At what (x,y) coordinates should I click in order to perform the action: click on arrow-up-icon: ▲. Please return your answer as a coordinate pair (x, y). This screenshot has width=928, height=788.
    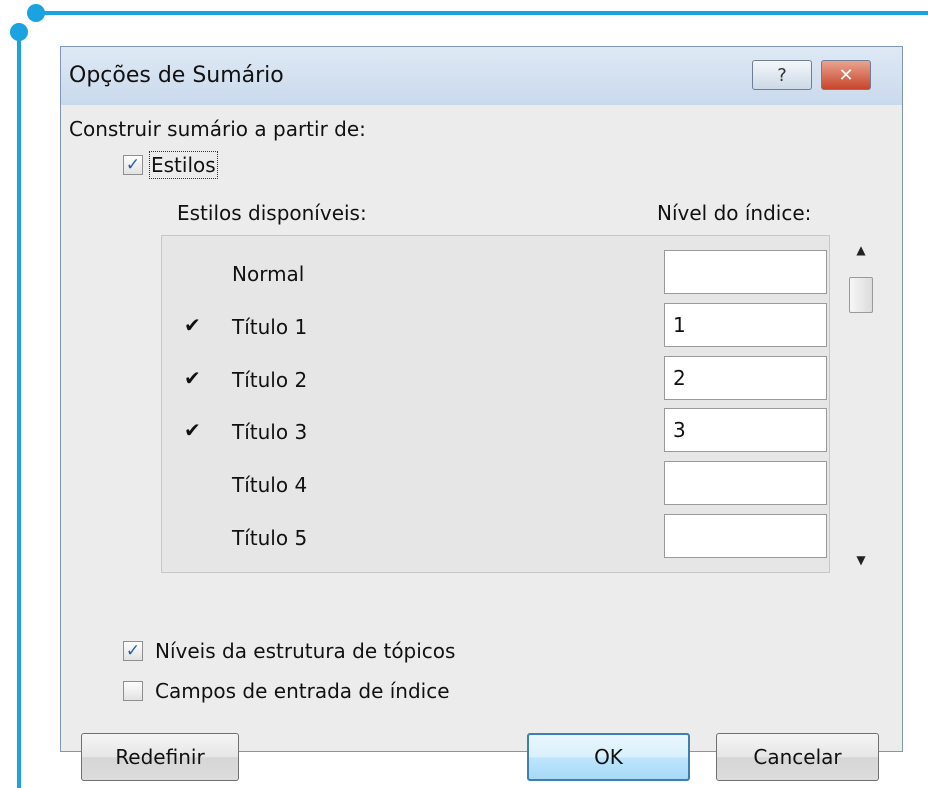
    Looking at the image, I should click on (861, 250).